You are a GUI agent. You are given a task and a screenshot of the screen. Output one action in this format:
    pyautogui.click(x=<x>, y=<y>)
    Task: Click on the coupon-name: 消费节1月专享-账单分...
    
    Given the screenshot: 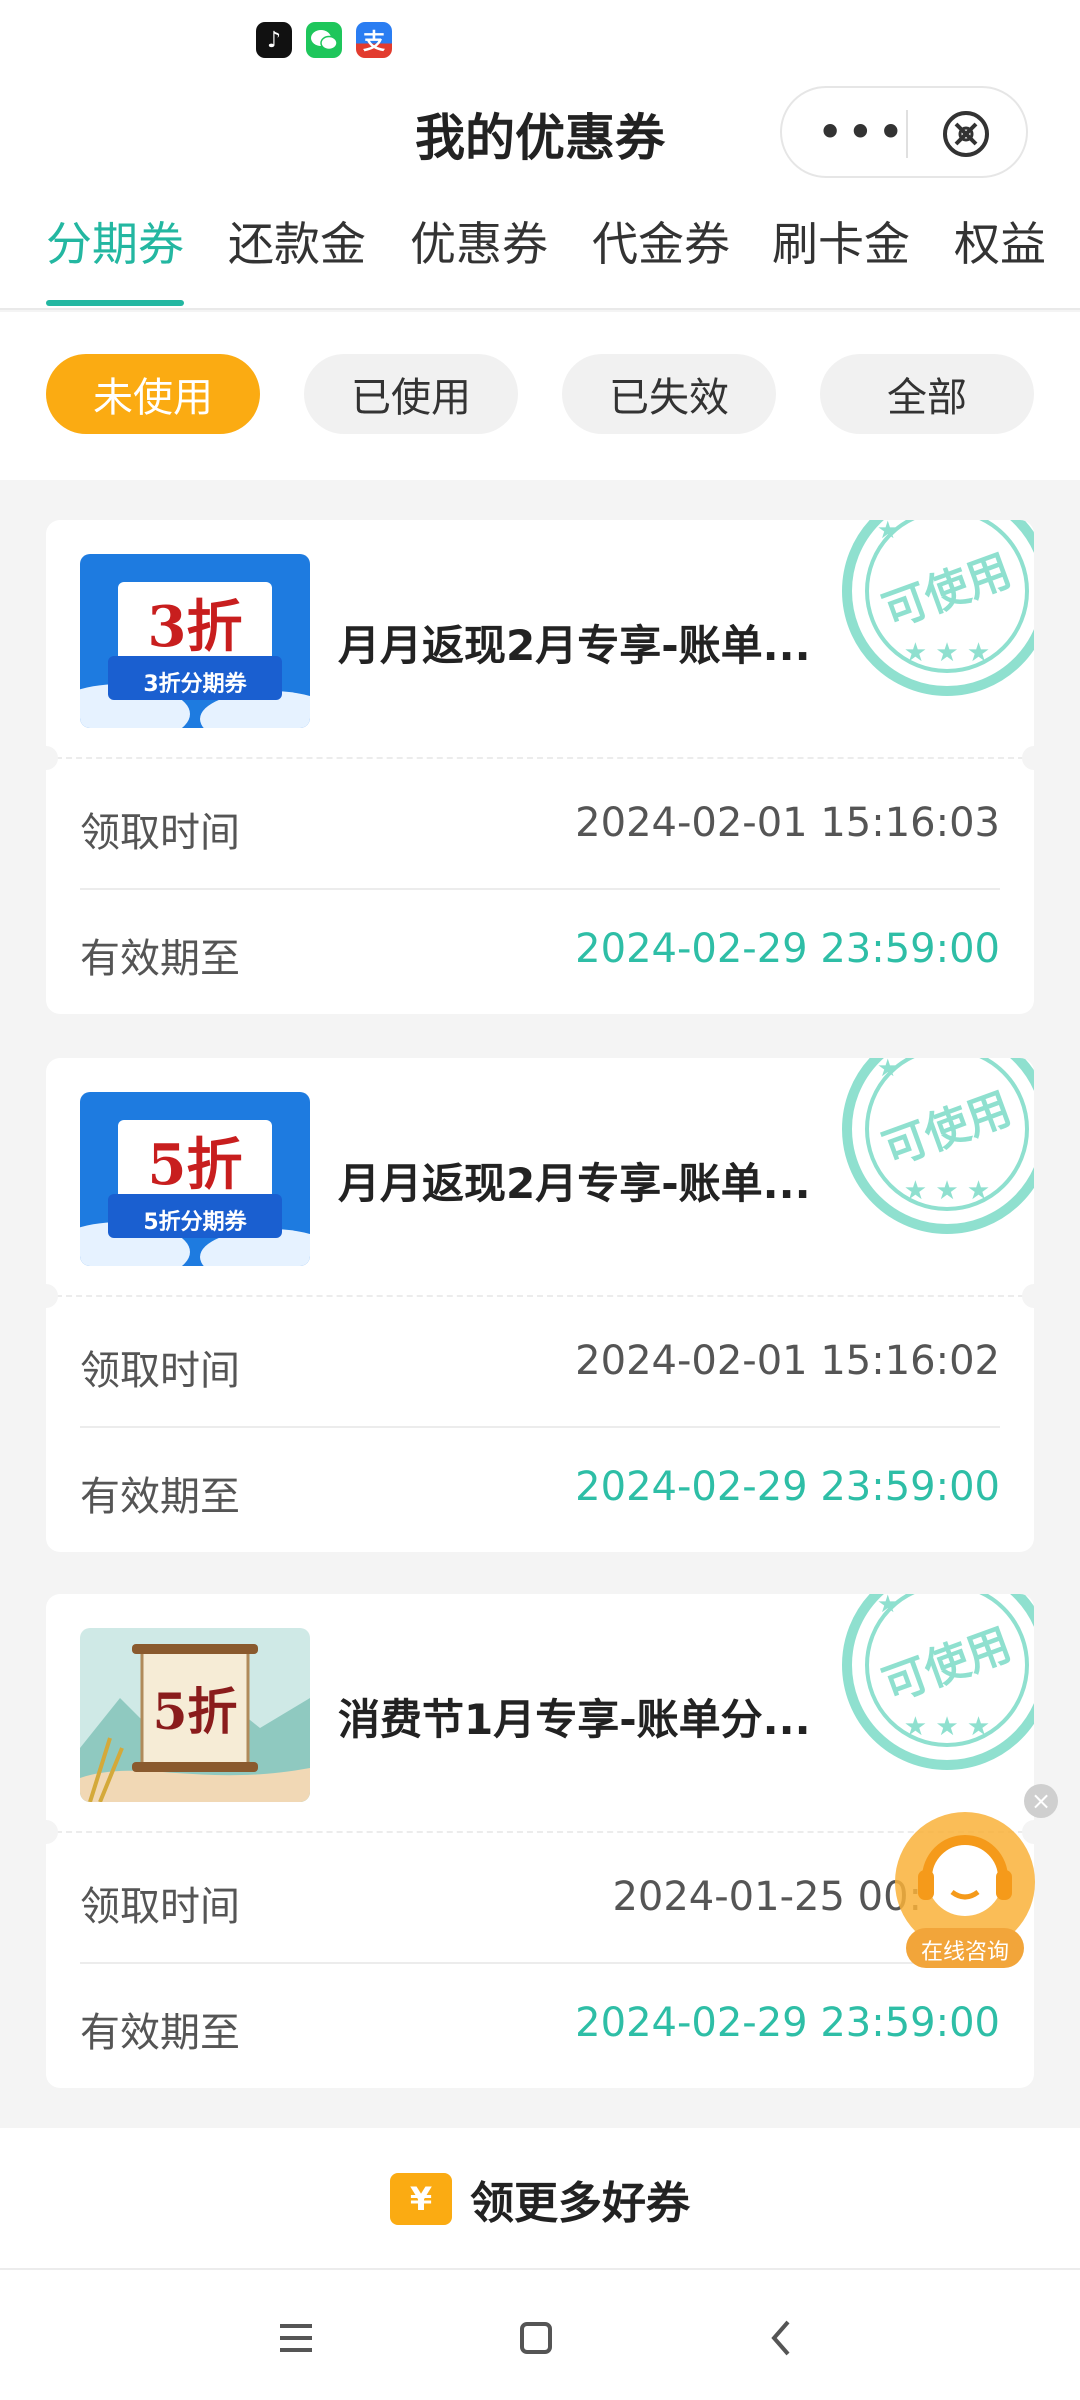 What is the action you would take?
    pyautogui.click(x=574, y=1719)
    